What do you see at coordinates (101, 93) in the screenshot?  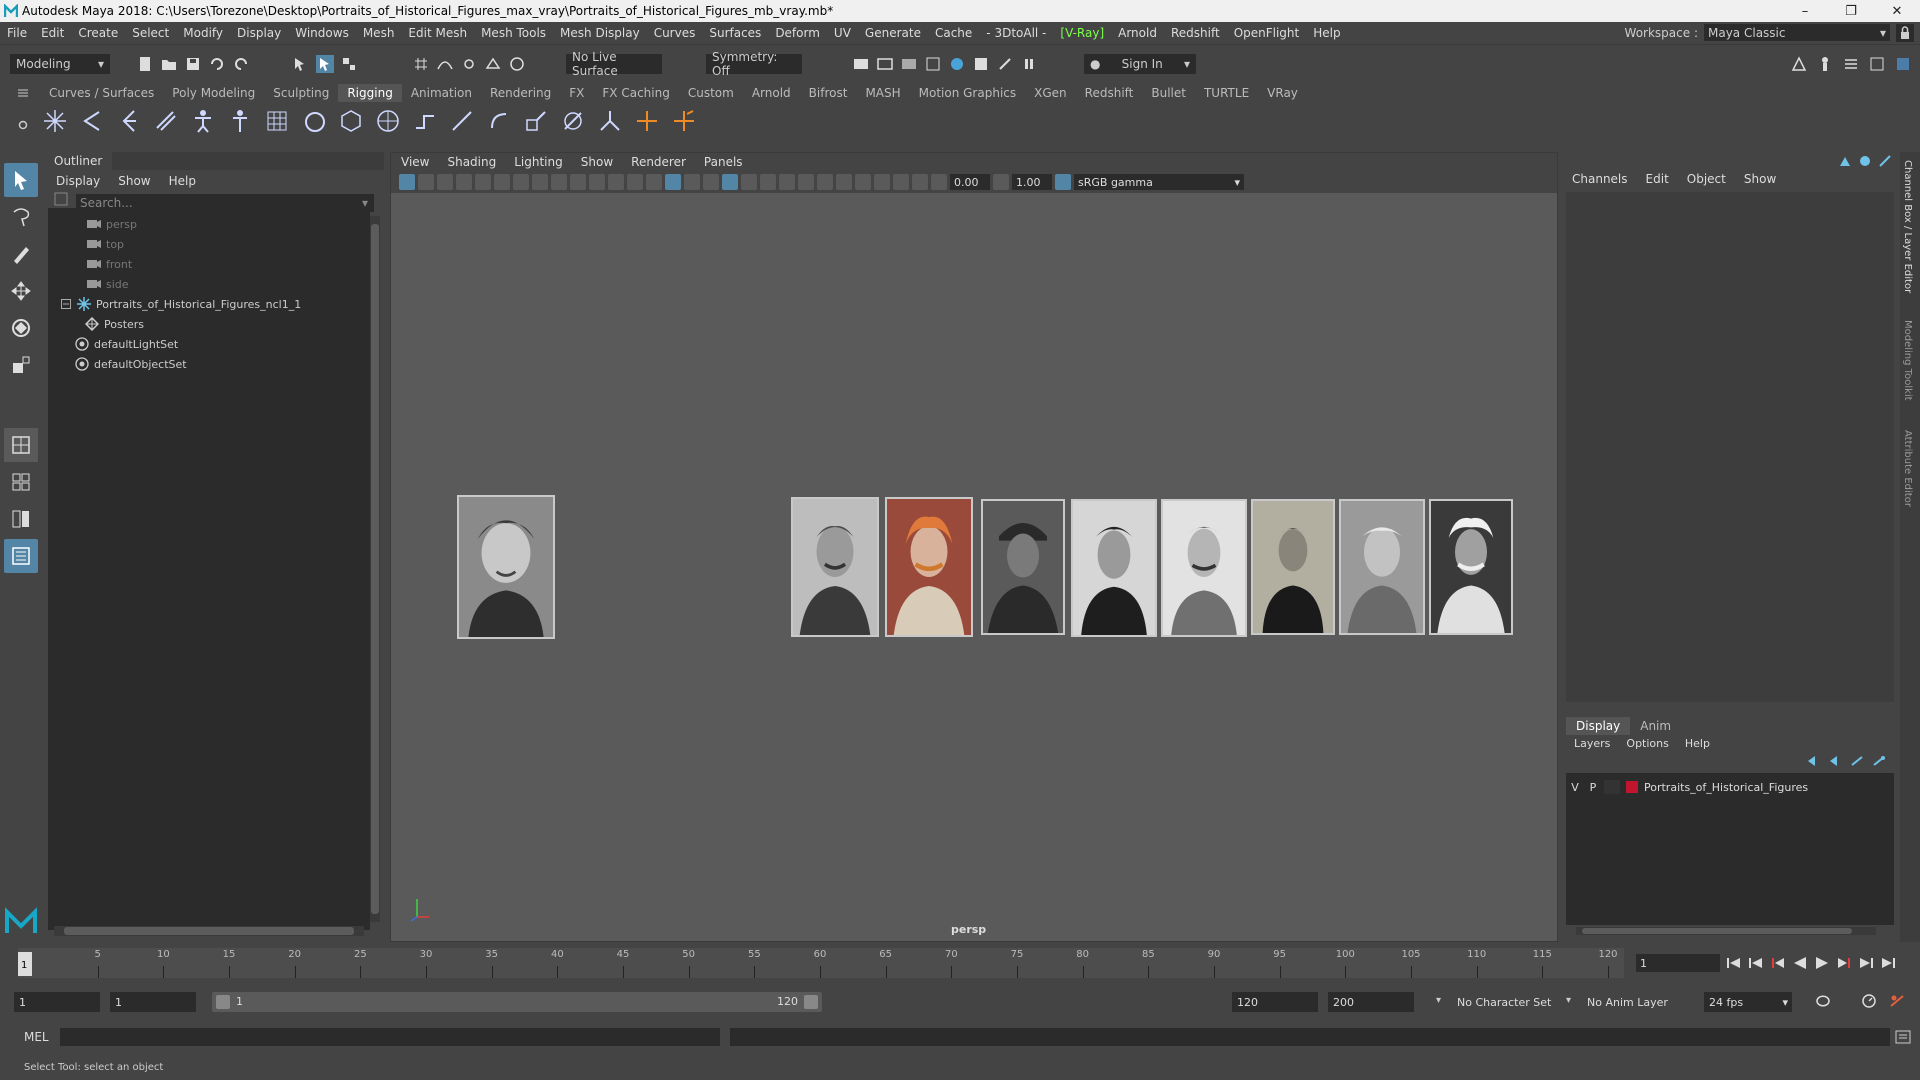 I see `shelf-tab-curves-surfaces: Curves / Surfaces` at bounding box center [101, 93].